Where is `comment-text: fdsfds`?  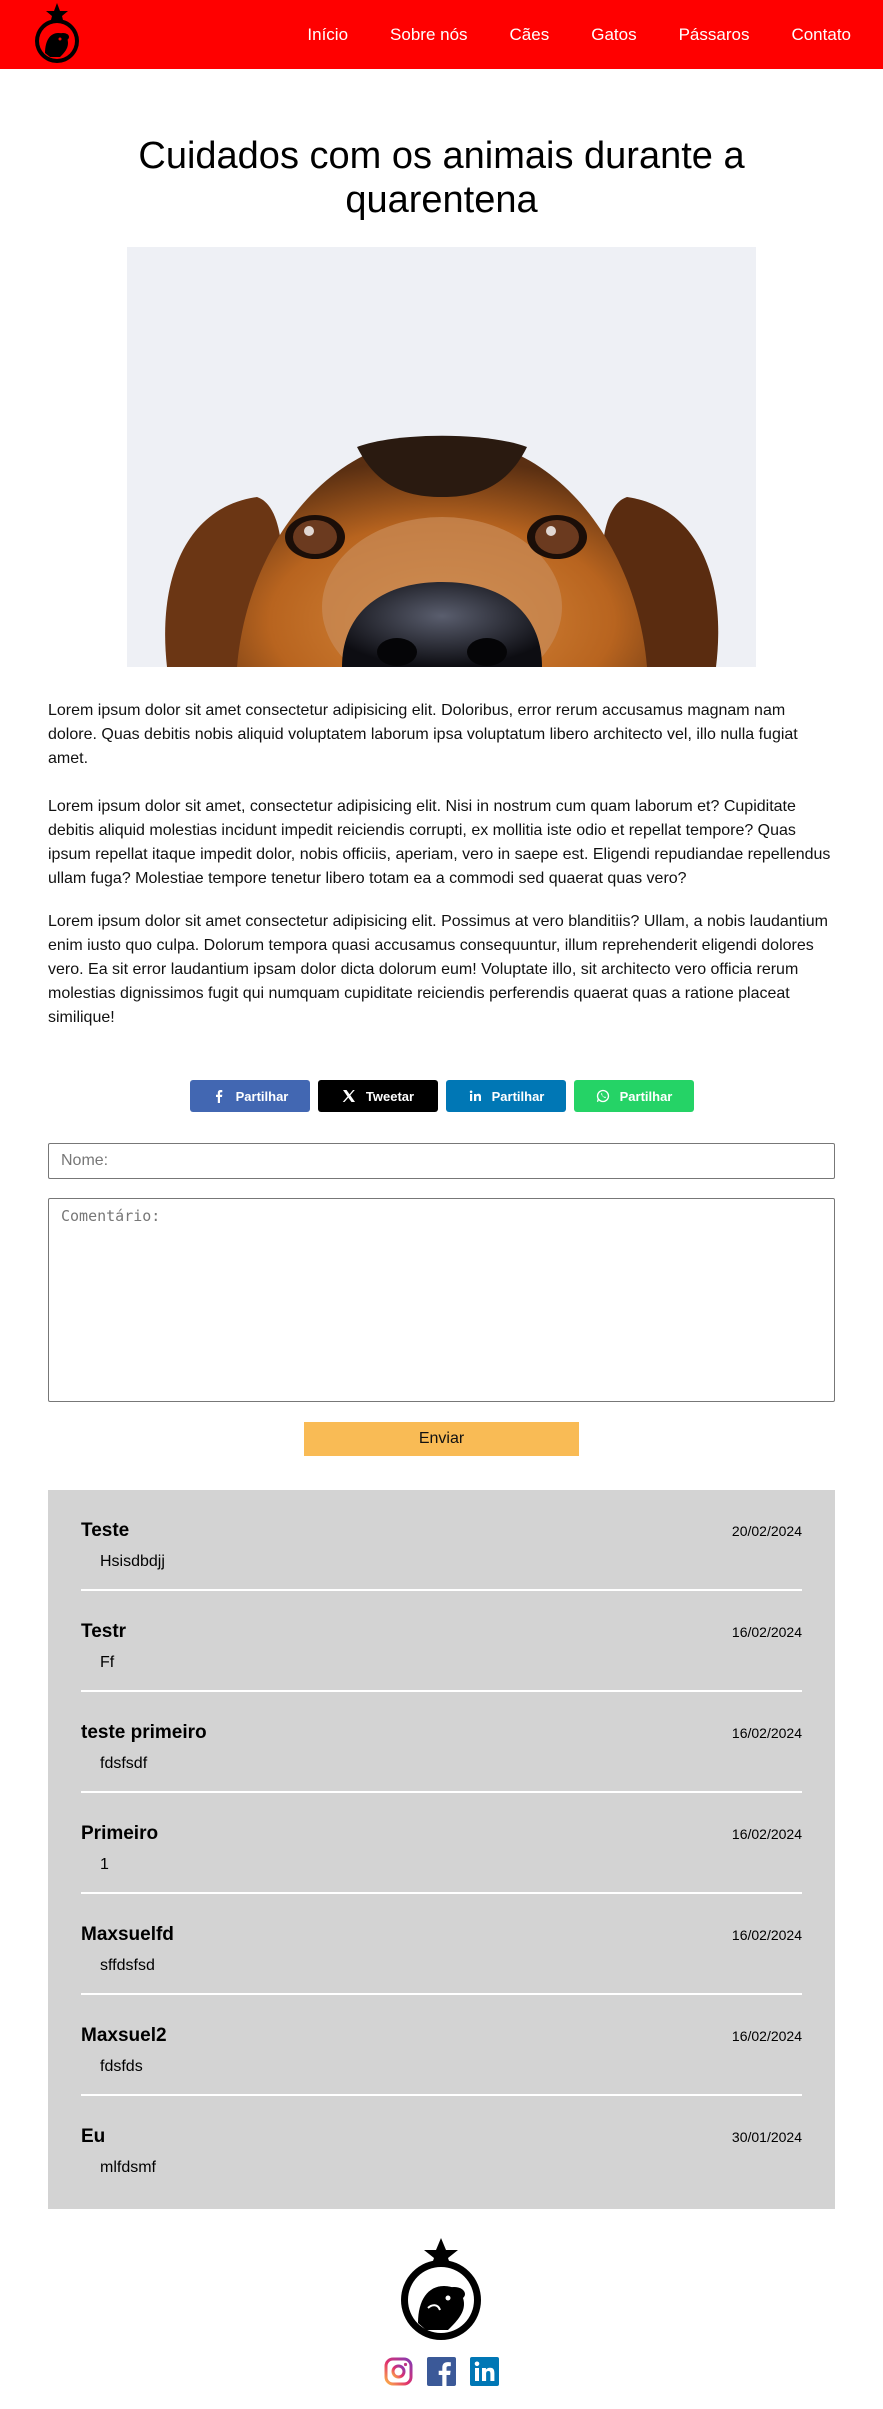 comment-text: fdsfds is located at coordinates (121, 2066).